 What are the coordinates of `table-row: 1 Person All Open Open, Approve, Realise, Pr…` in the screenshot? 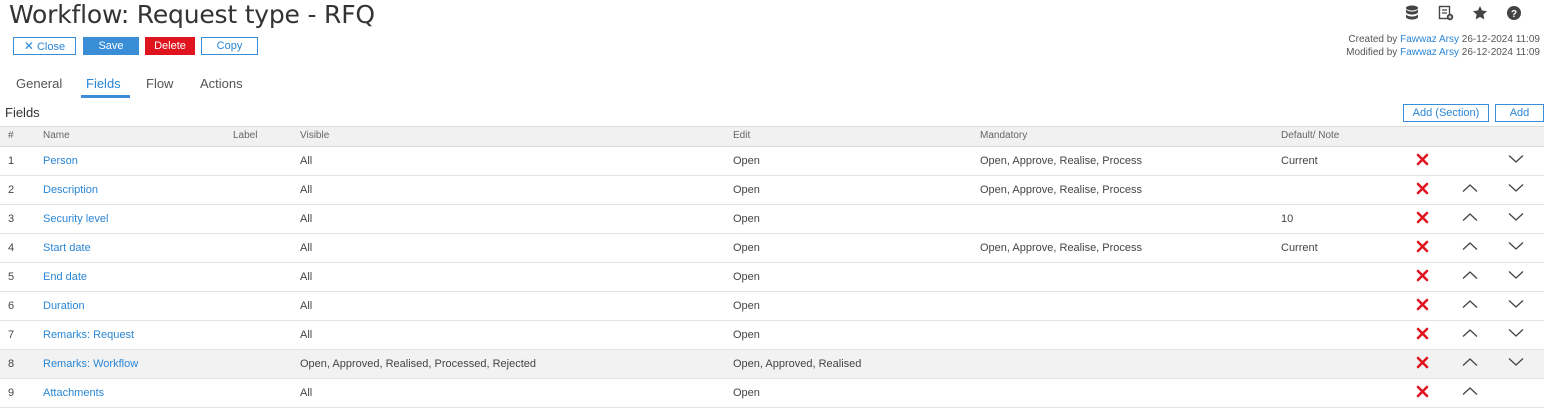 It's located at (772, 161).